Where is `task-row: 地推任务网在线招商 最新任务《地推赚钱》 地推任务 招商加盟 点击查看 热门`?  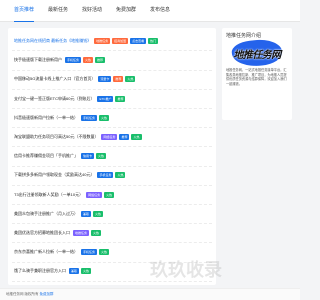 task-row: 地推任务网在线招商 最新任务《地推赚钱》 地推任务 招商加盟 点击查看 热门 is located at coordinates (112, 42).